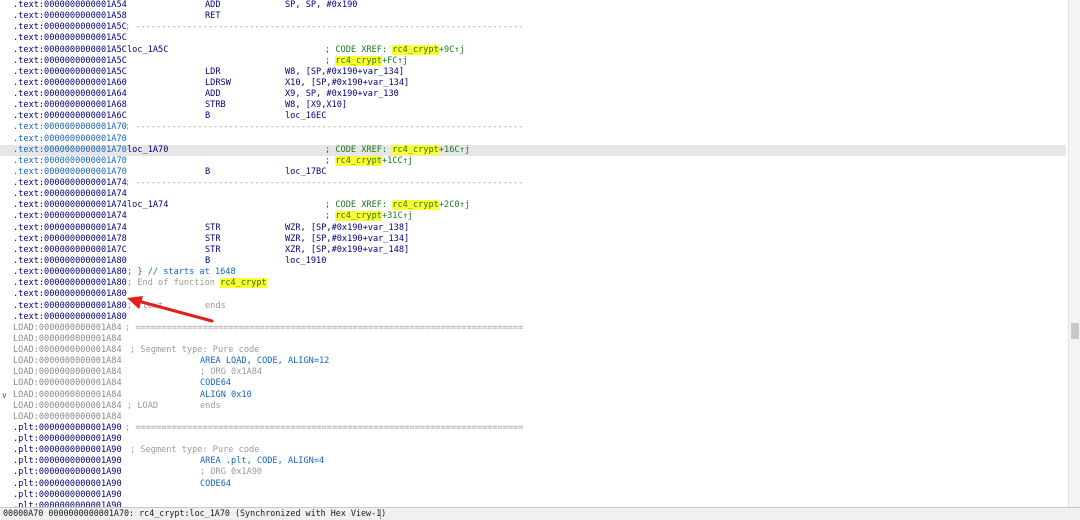 The height and width of the screenshot is (520, 1080). What do you see at coordinates (533, 16) in the screenshot?
I see `listing-row: .text:0000000000001A58 RET` at bounding box center [533, 16].